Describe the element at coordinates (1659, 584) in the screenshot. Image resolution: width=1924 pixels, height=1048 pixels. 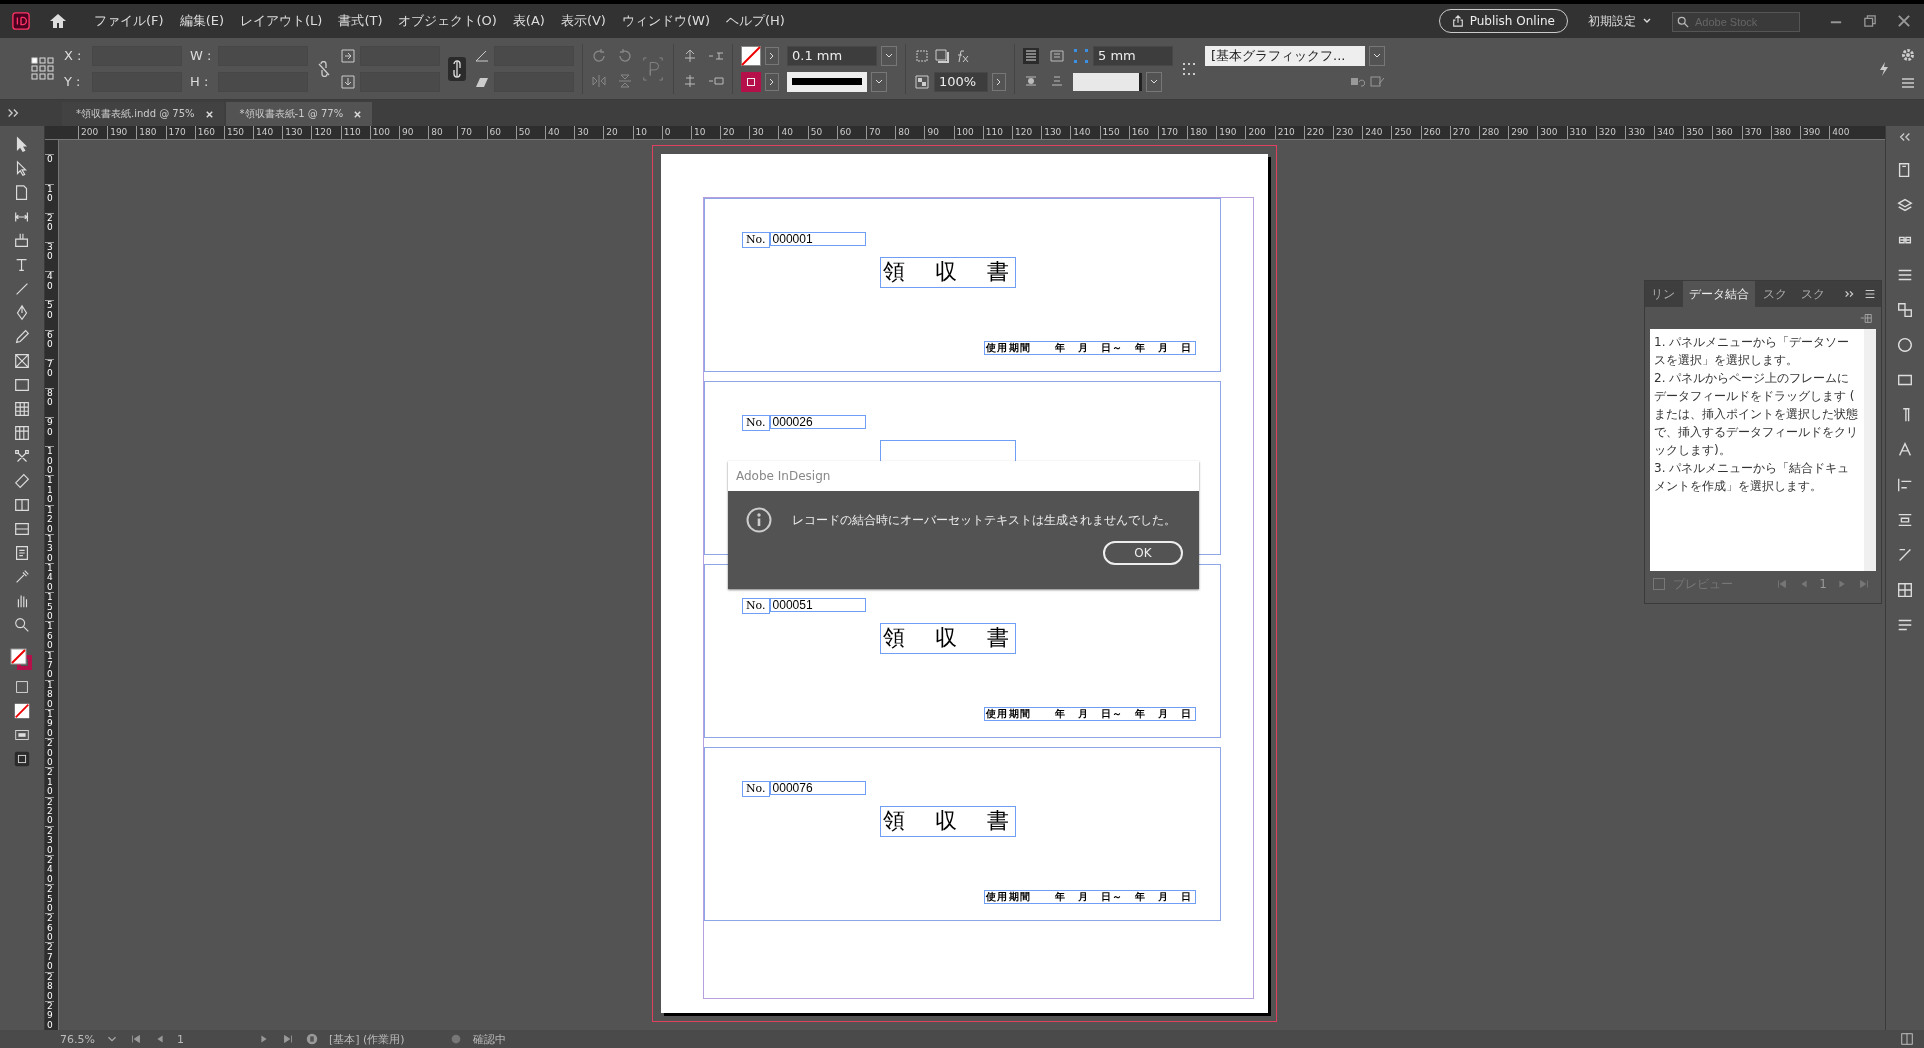
I see `preview-checkbox` at that location.